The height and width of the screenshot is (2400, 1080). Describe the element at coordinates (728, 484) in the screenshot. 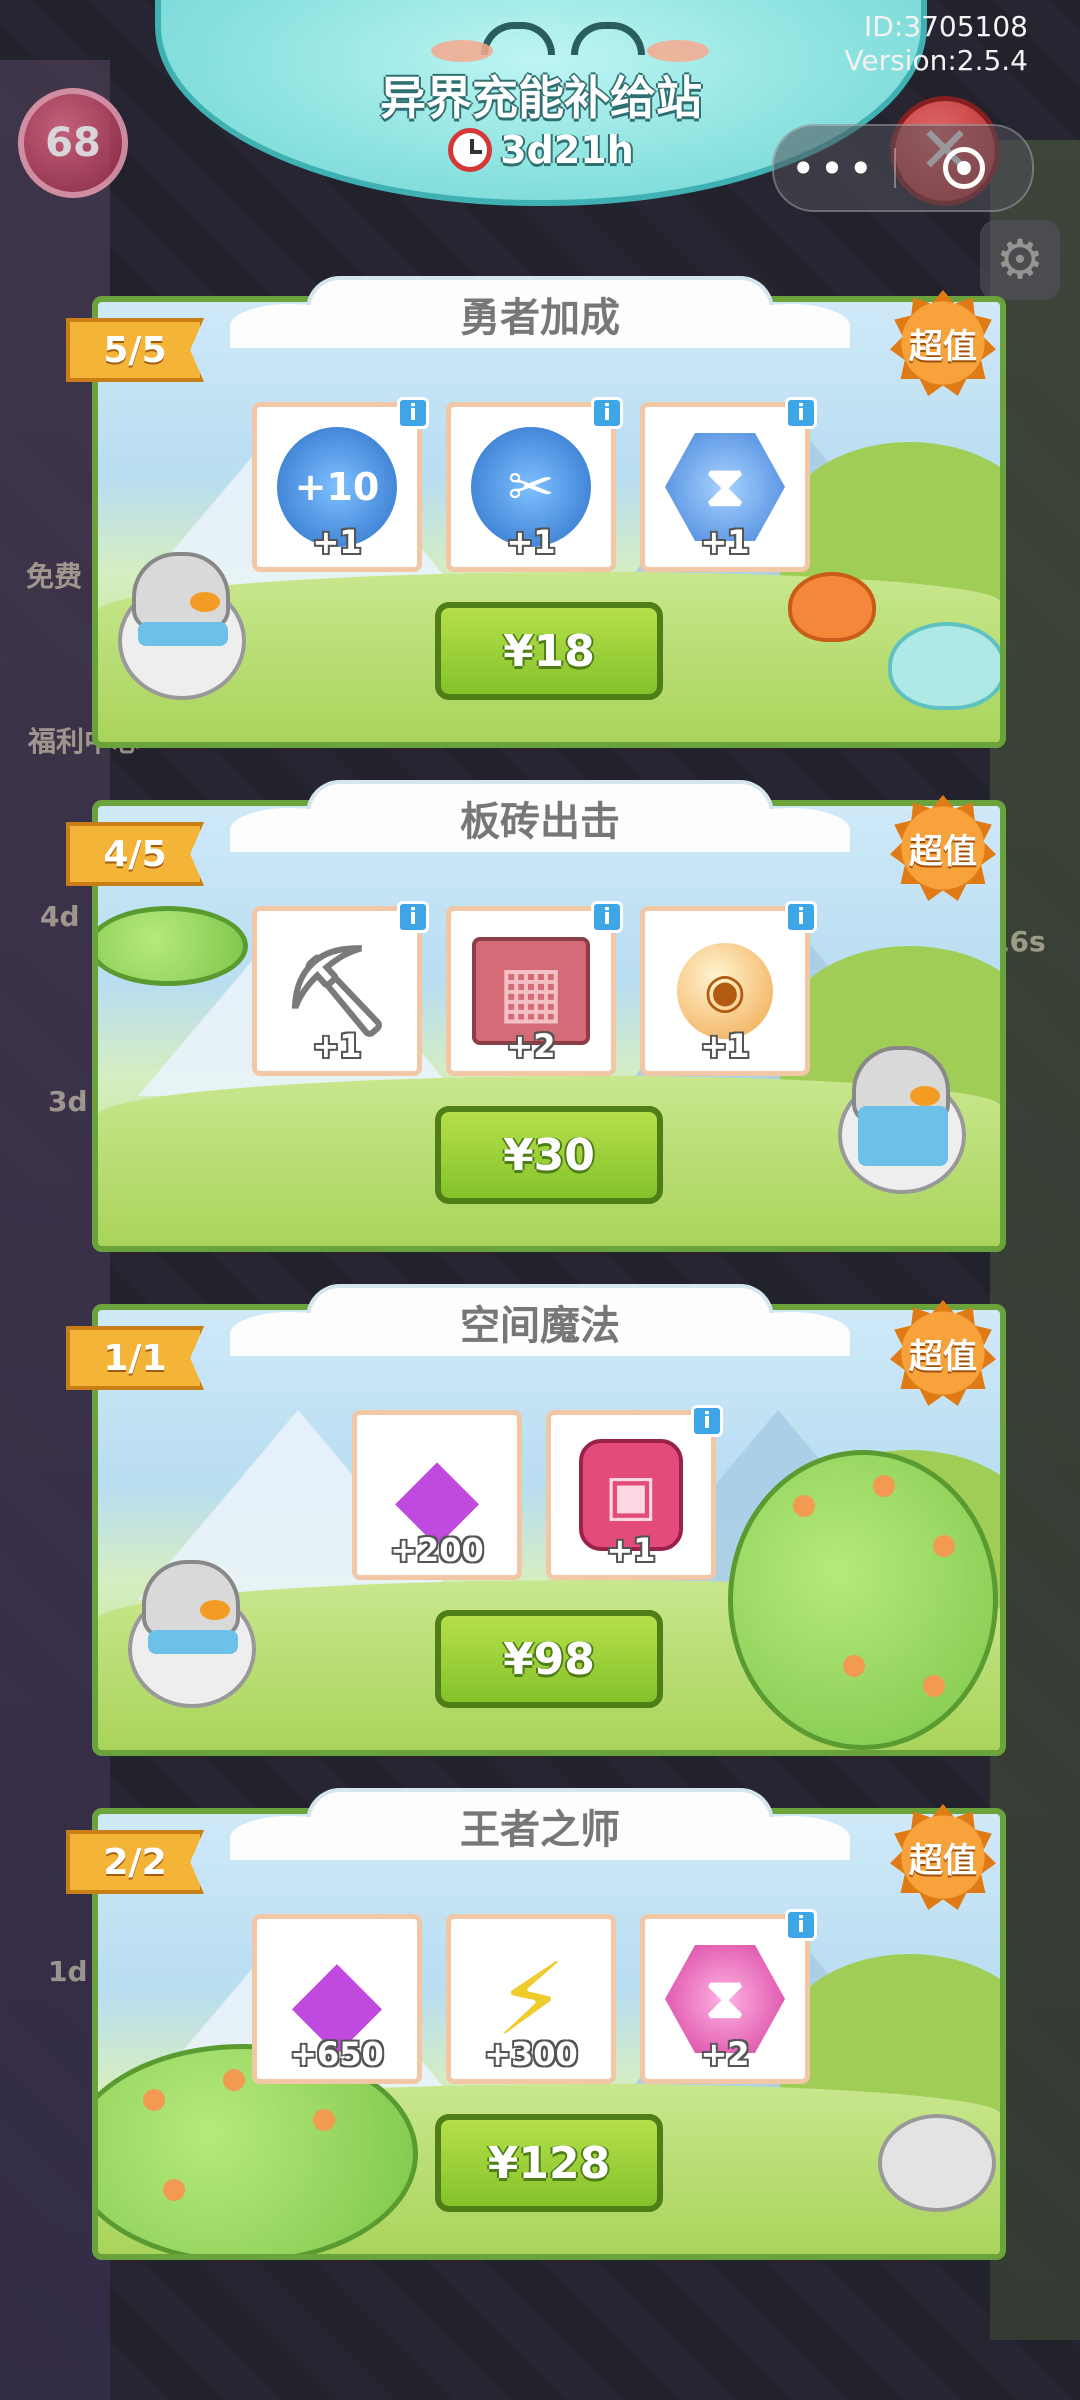

I see `item-slot: ⧗ +1 i` at that location.